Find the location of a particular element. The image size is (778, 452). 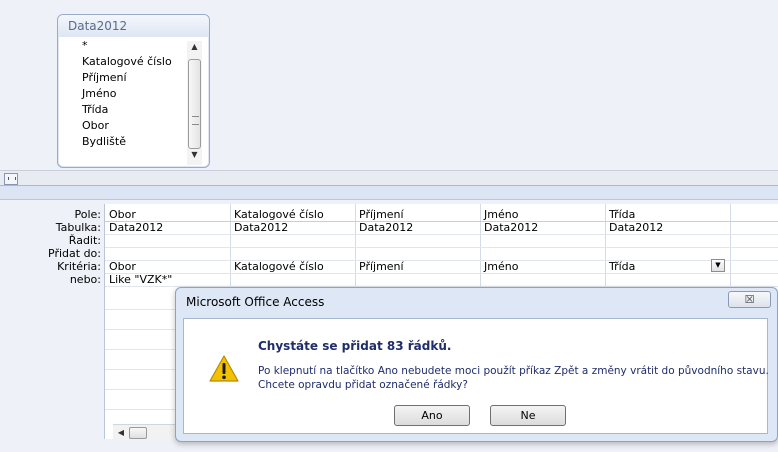

warning-icon is located at coordinates (224, 368).